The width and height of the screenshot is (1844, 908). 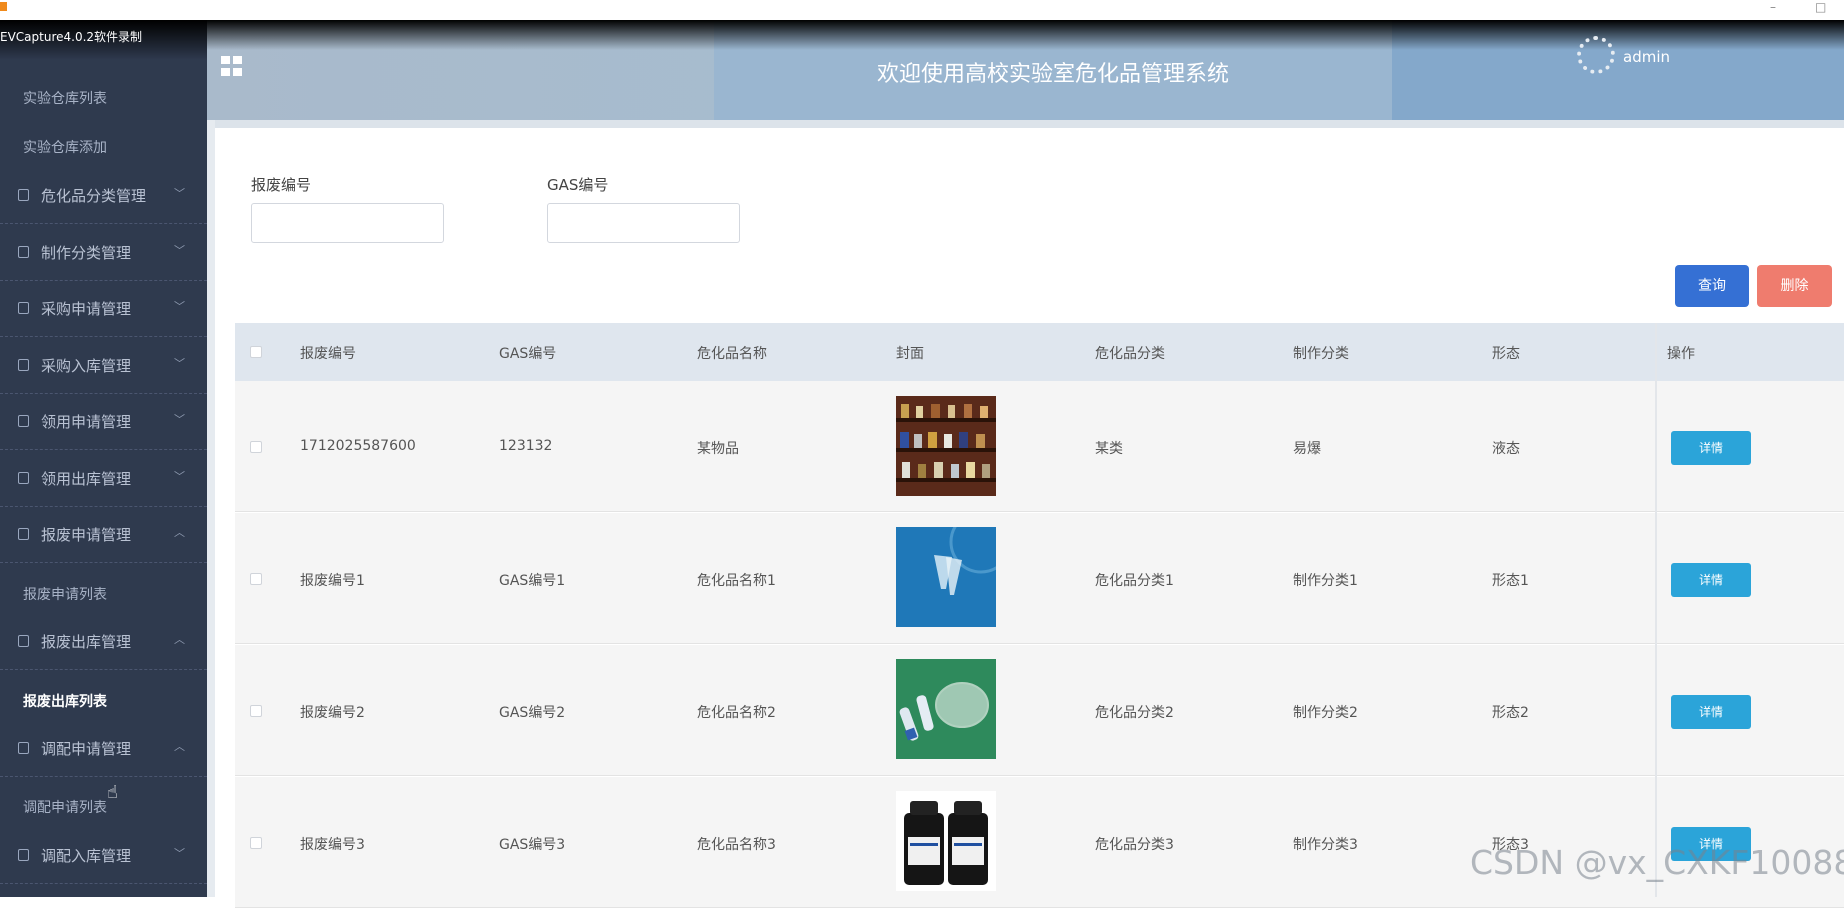 I want to click on table-row: 报废编号1 GAS编号1 危化品名称1 危化品分类1 制作分类1 形态1 详情, so click(x=1039, y=578).